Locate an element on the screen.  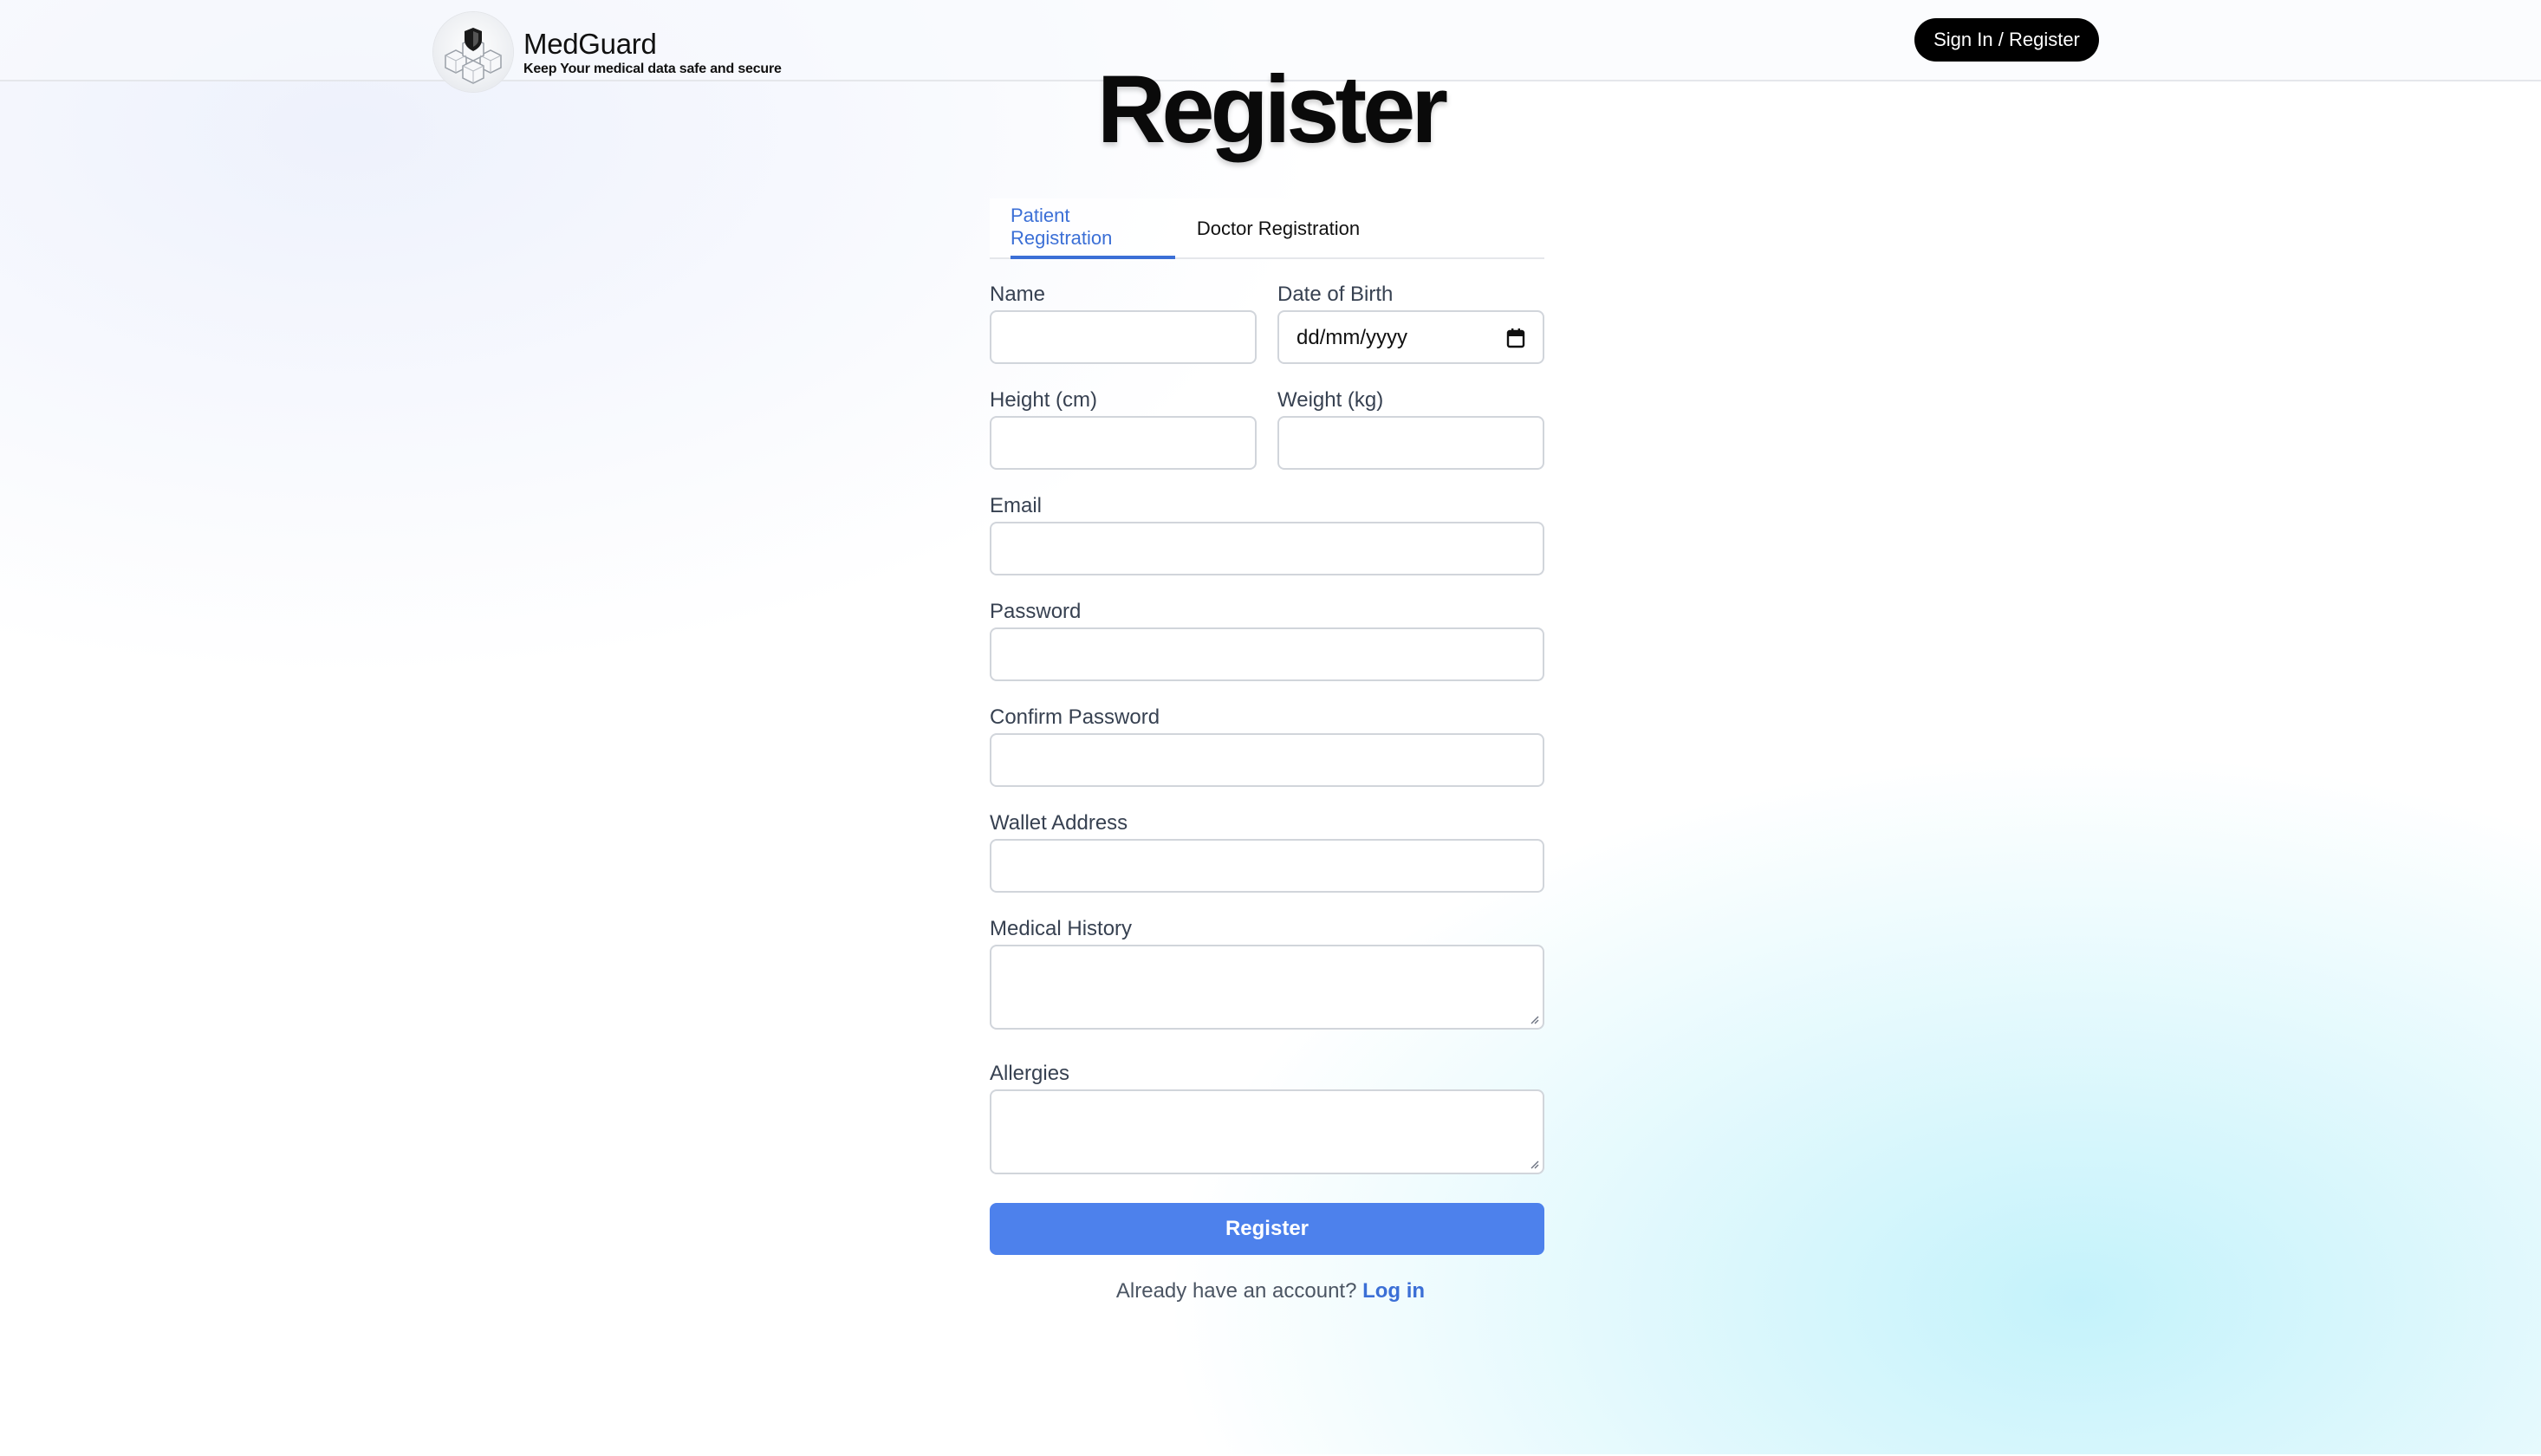
email-input is located at coordinates (1267, 548).